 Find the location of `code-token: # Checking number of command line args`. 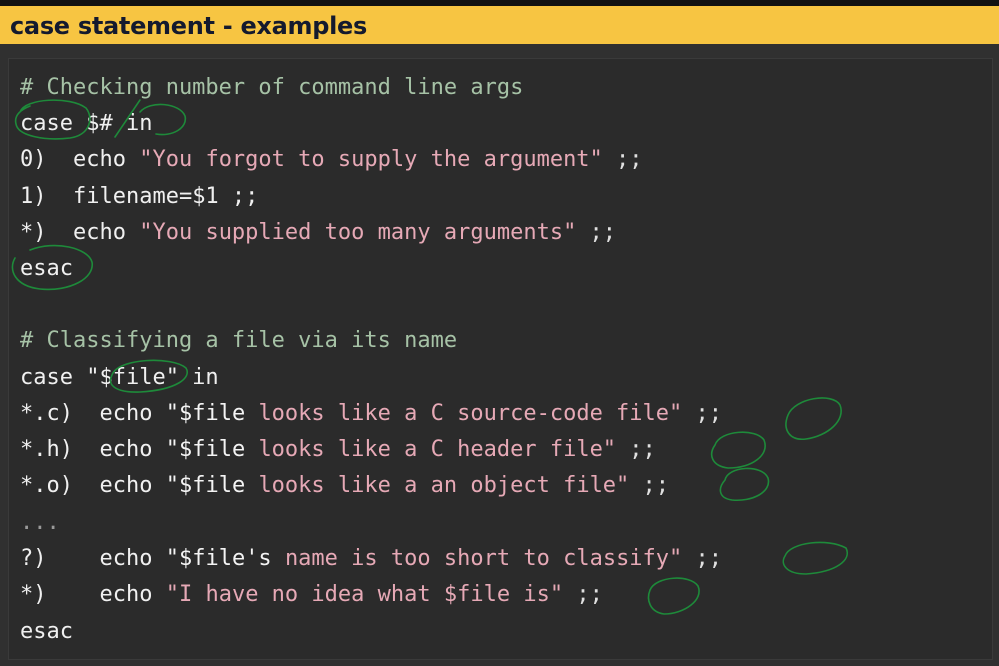

code-token: # Checking number of command line args is located at coordinates (272, 87).